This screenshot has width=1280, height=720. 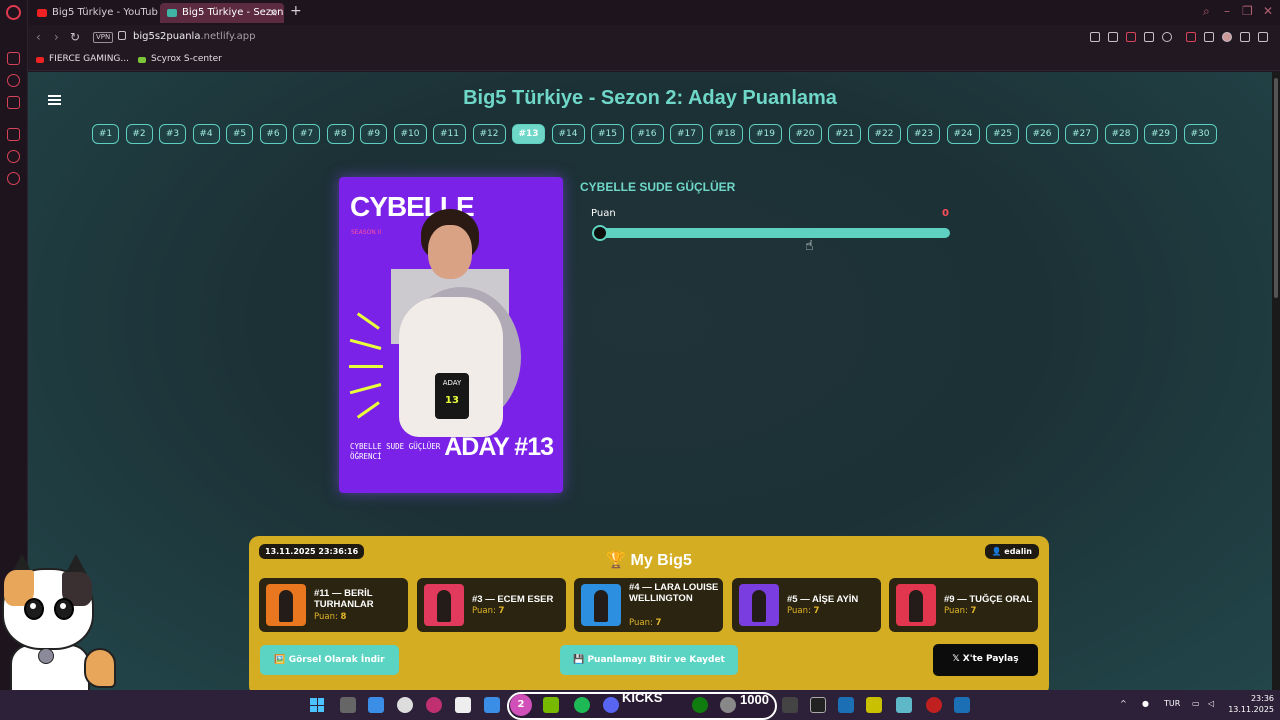 What do you see at coordinates (600, 233) in the screenshot?
I see `score-slider-thumb` at bounding box center [600, 233].